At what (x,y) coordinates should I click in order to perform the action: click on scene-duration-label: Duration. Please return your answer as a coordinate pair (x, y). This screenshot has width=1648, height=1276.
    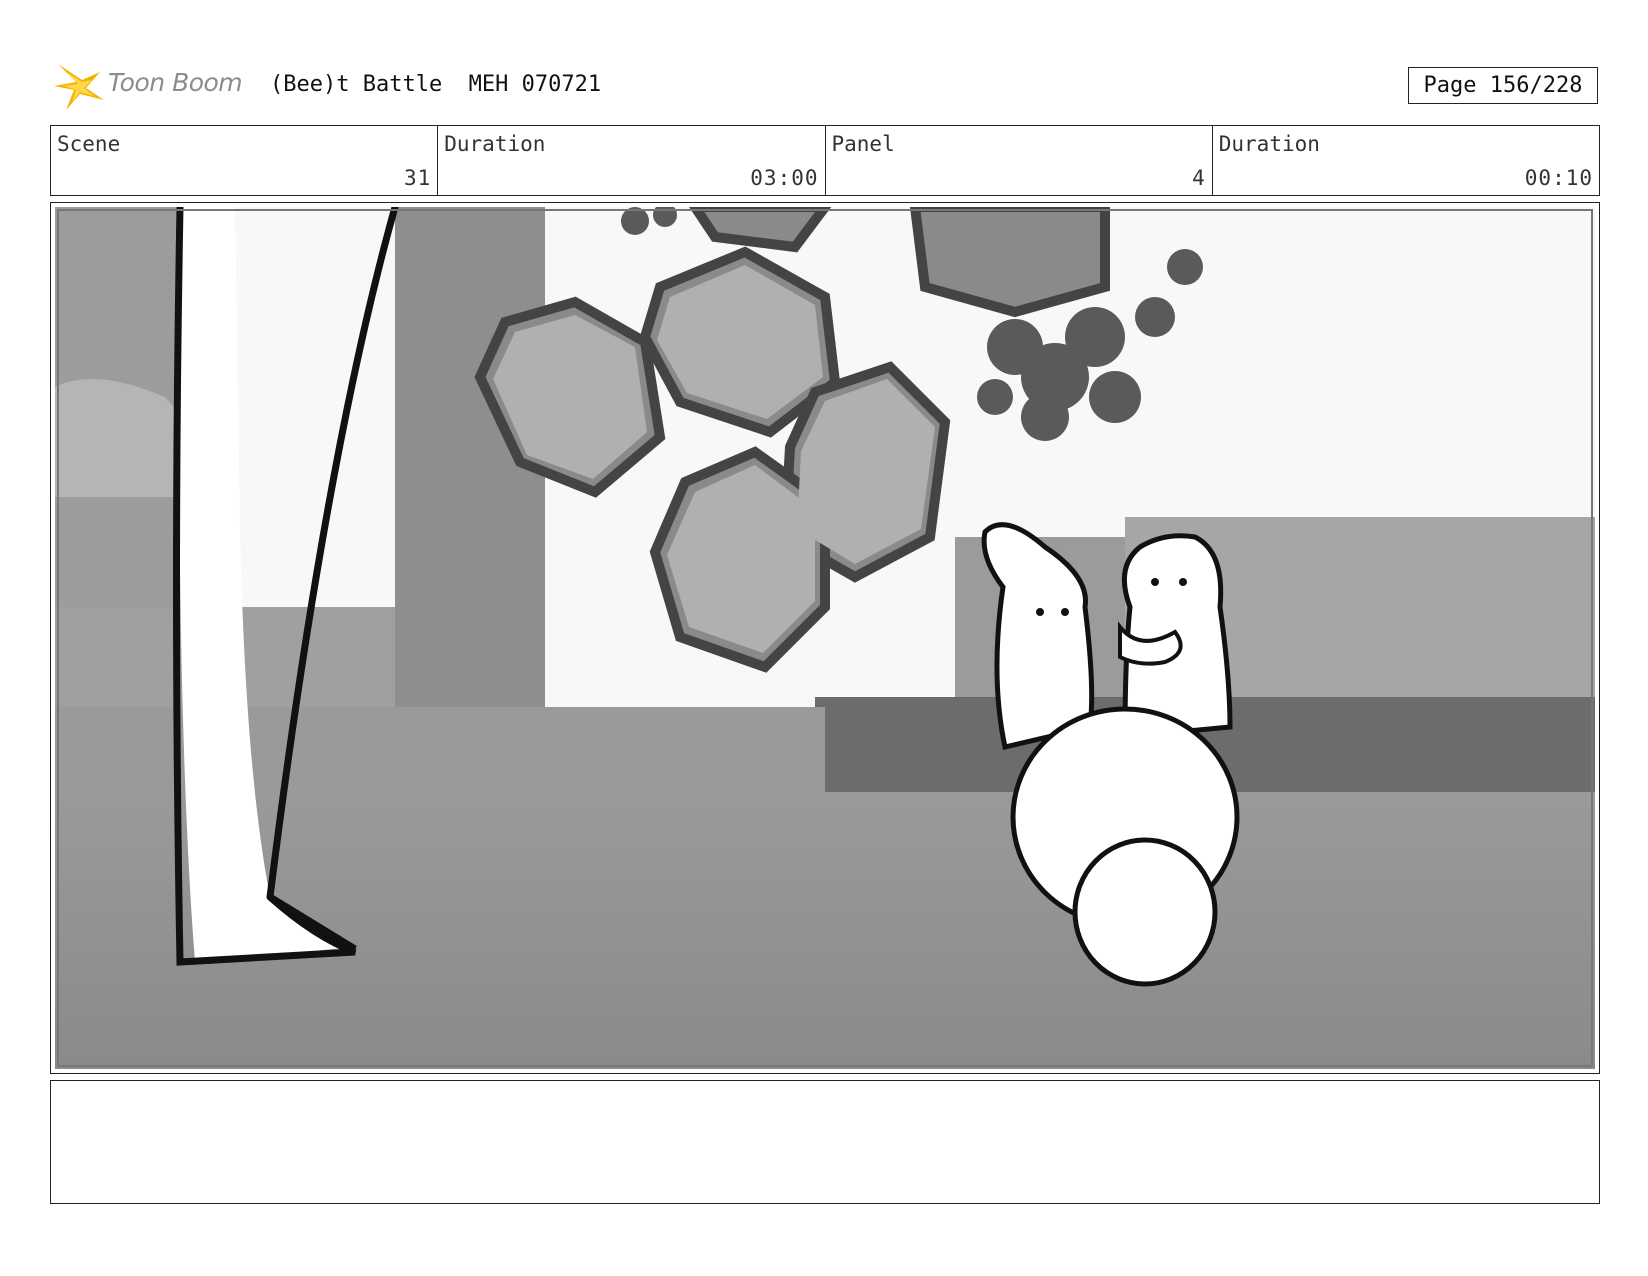
    Looking at the image, I should click on (495, 144).